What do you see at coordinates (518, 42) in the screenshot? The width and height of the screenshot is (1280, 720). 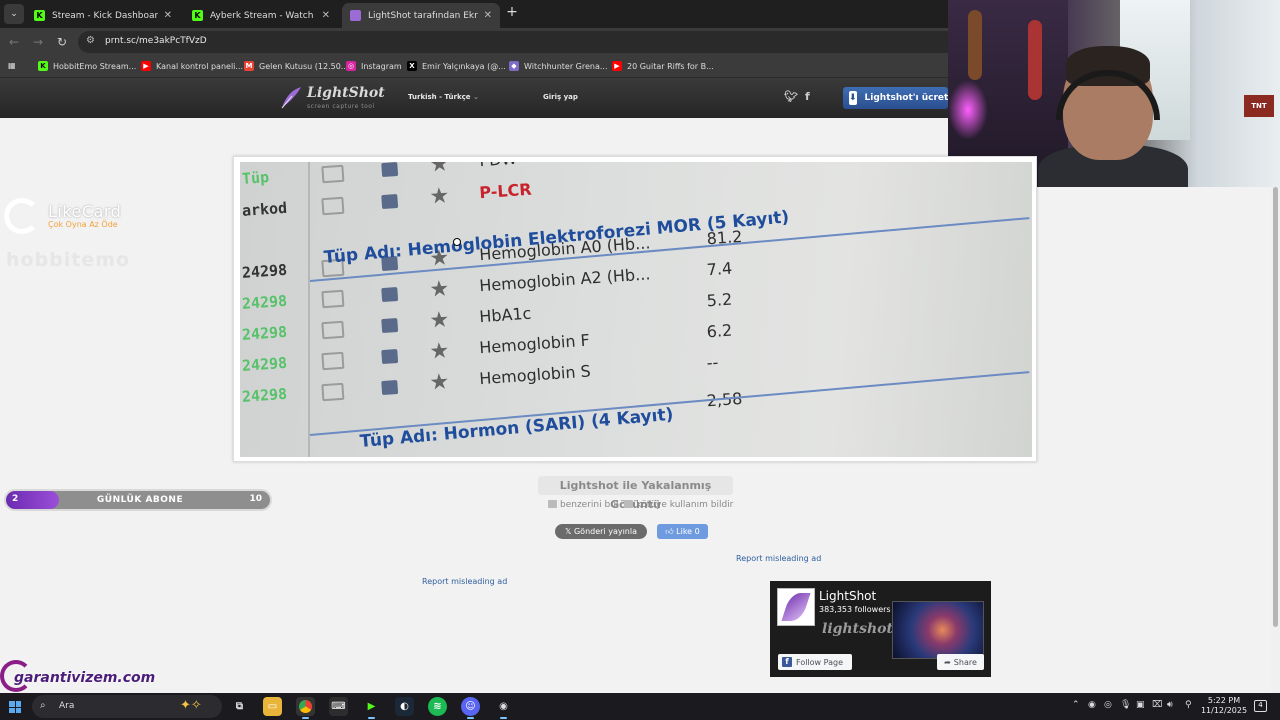 I see `url-bar: ⚙ prnt.sc/me3akPcTfVzD` at bounding box center [518, 42].